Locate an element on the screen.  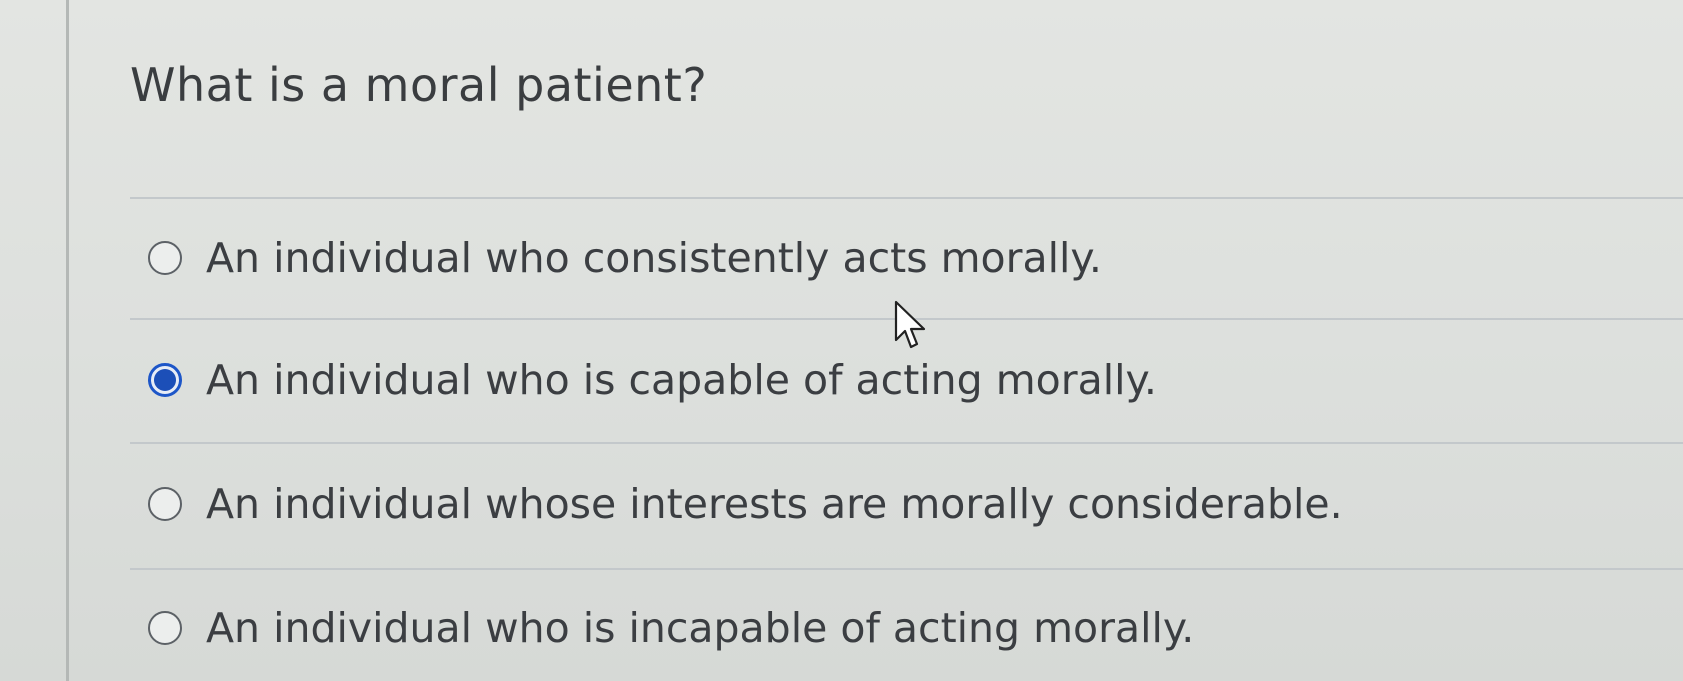
radio-selected-dot is located at coordinates (165, 380).